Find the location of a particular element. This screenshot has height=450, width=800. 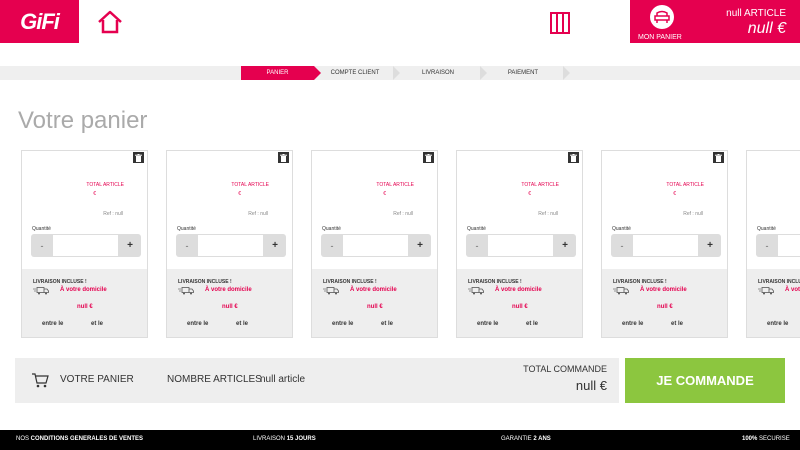

footer-conditions-link: CONDITIONS GENERALES DE VENTES is located at coordinates (87, 439).